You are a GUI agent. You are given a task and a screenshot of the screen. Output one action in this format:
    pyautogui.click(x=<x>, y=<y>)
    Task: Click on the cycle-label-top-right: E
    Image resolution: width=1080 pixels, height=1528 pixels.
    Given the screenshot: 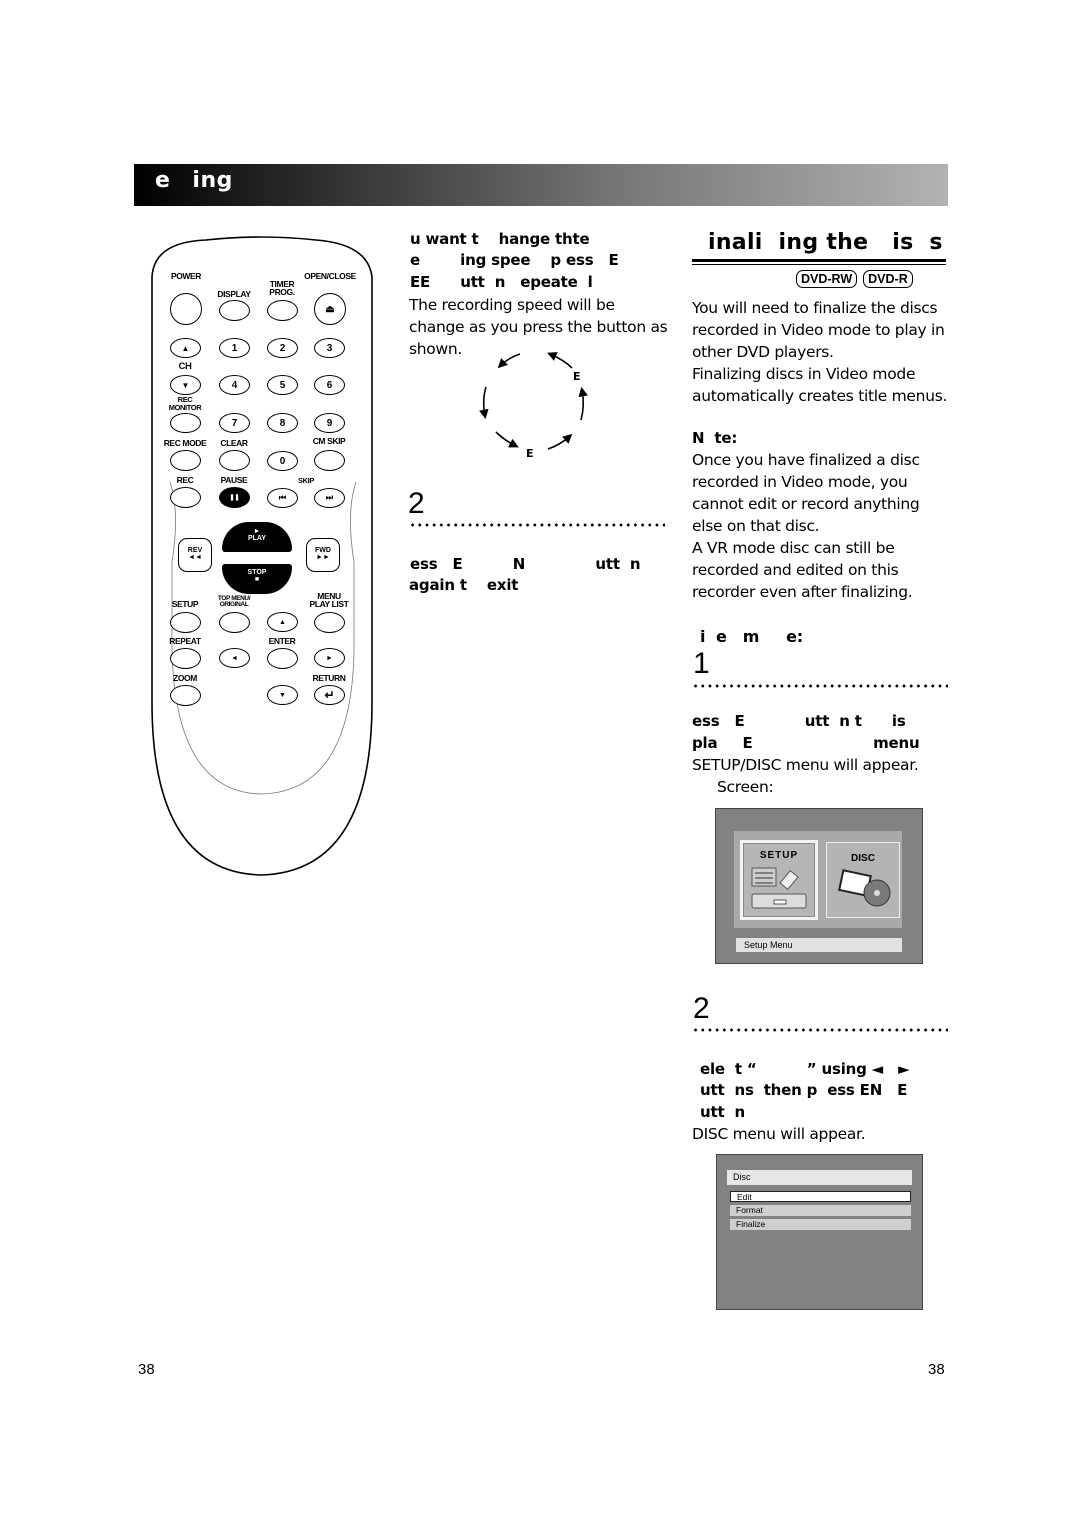 What is the action you would take?
    pyautogui.click(x=577, y=376)
    